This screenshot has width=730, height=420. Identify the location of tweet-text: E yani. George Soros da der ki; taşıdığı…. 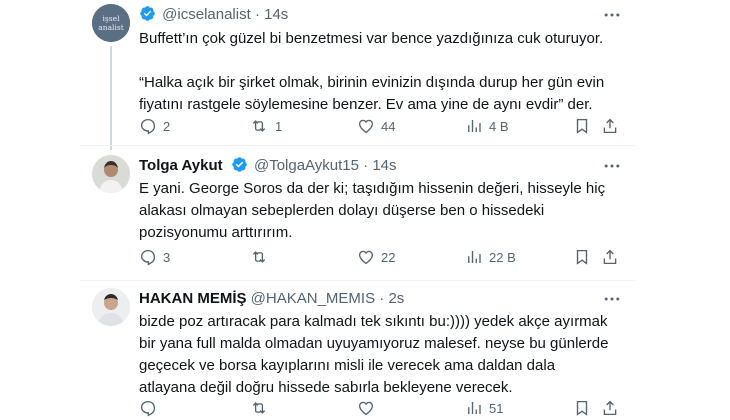
(374, 211).